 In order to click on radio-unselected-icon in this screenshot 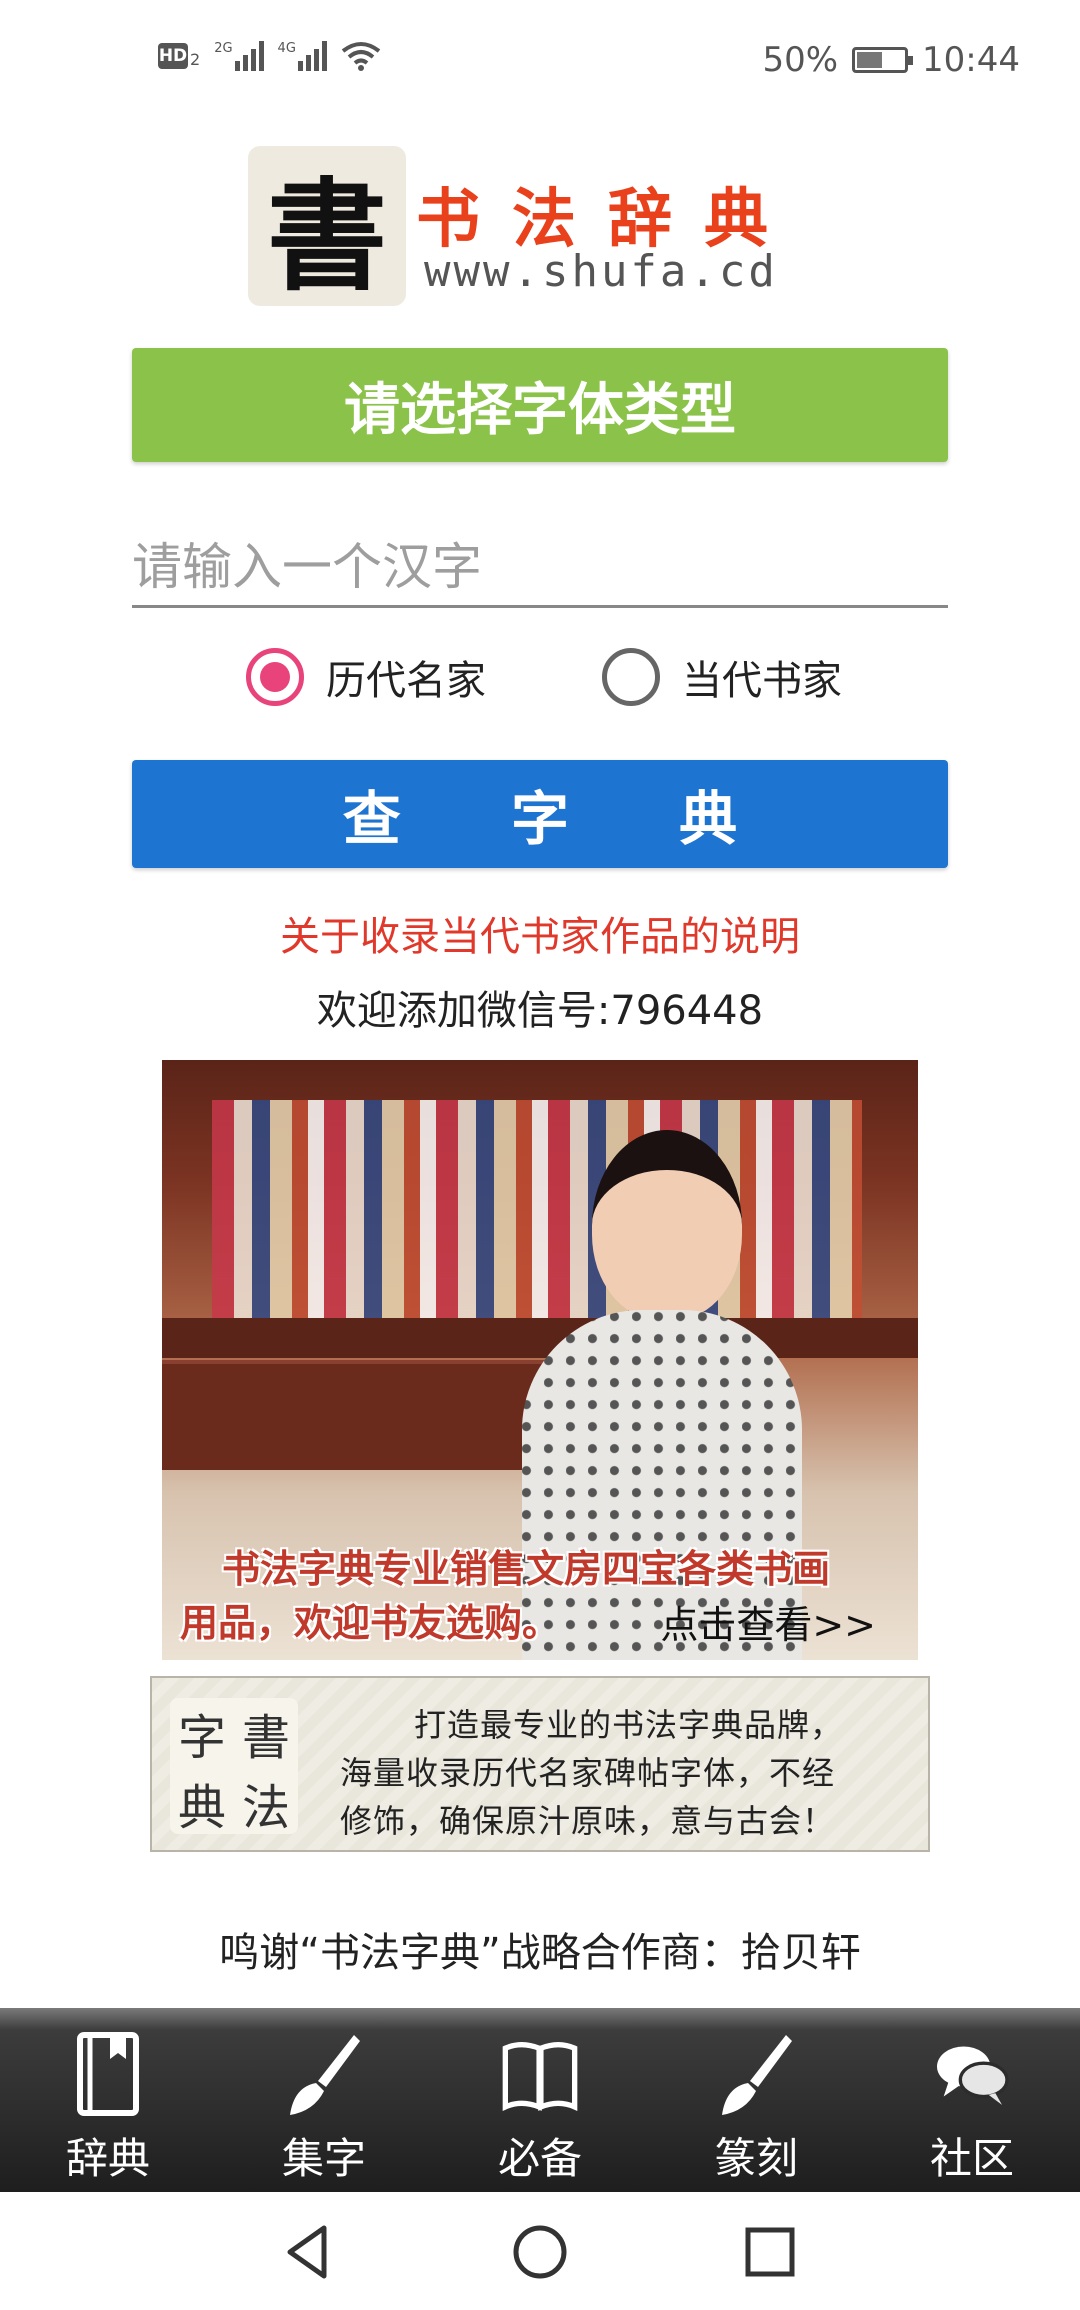, I will do `click(631, 677)`.